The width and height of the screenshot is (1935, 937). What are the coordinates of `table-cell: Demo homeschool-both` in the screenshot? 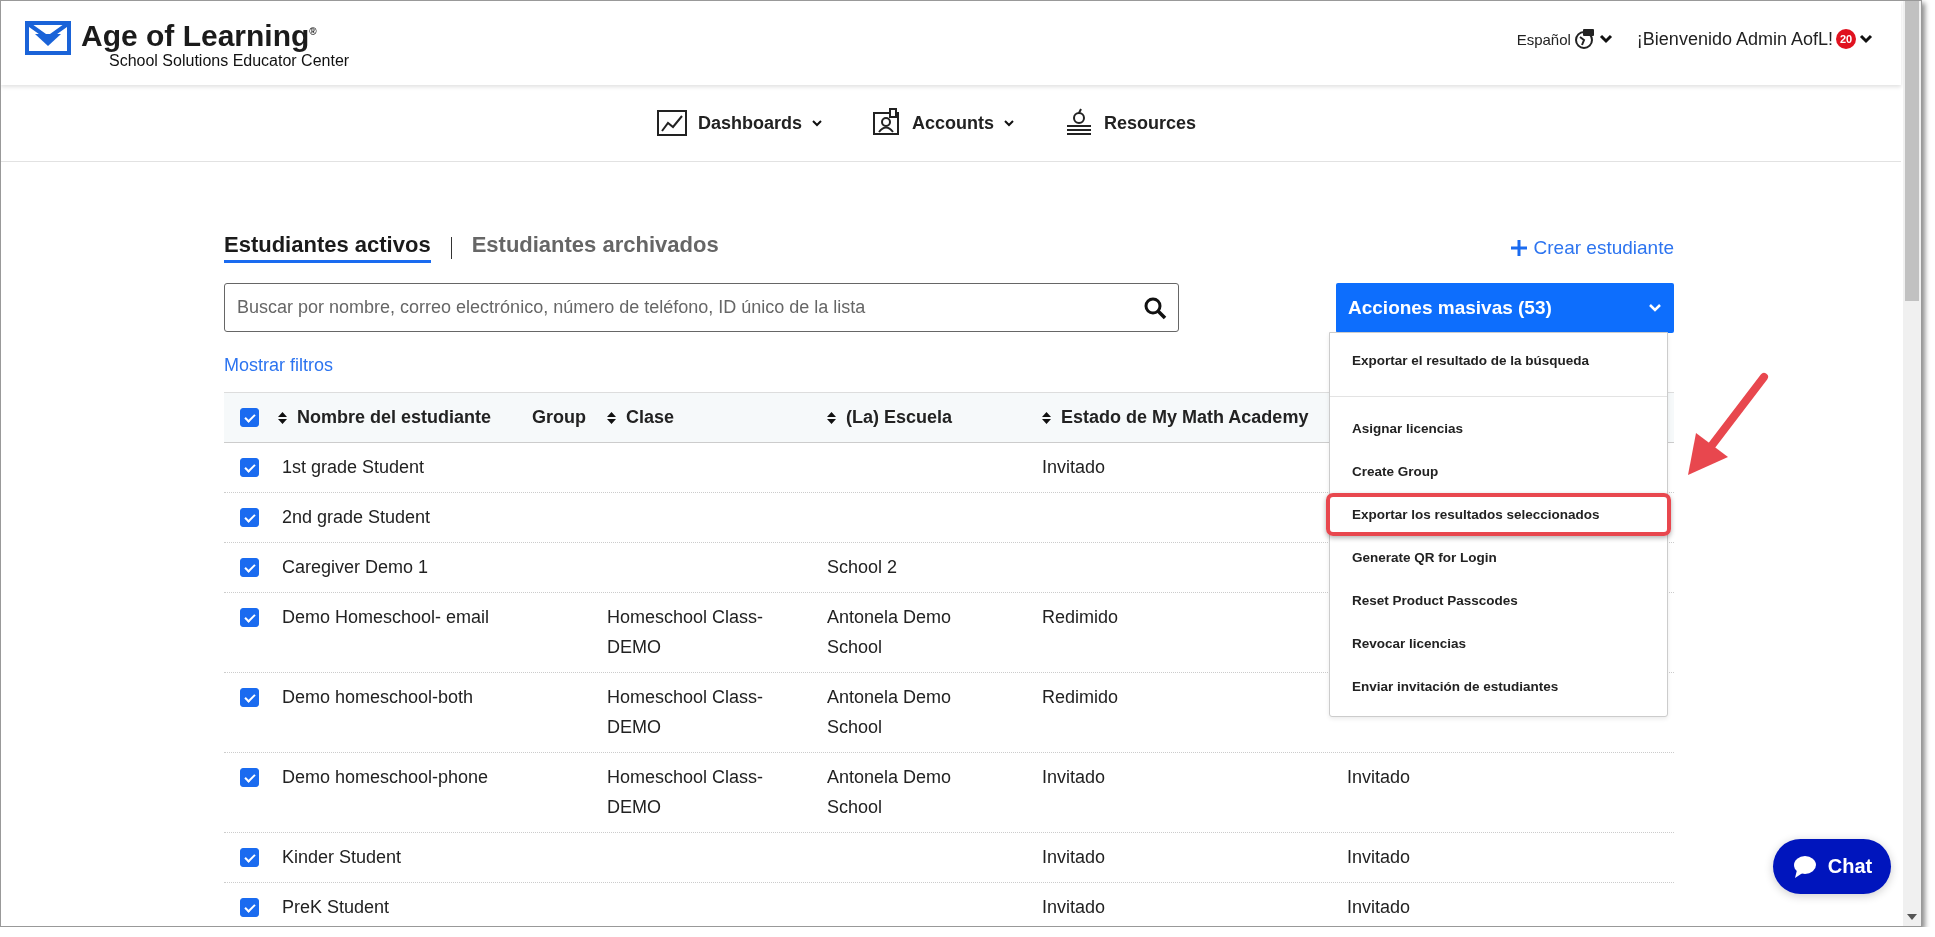 It's located at (378, 697).